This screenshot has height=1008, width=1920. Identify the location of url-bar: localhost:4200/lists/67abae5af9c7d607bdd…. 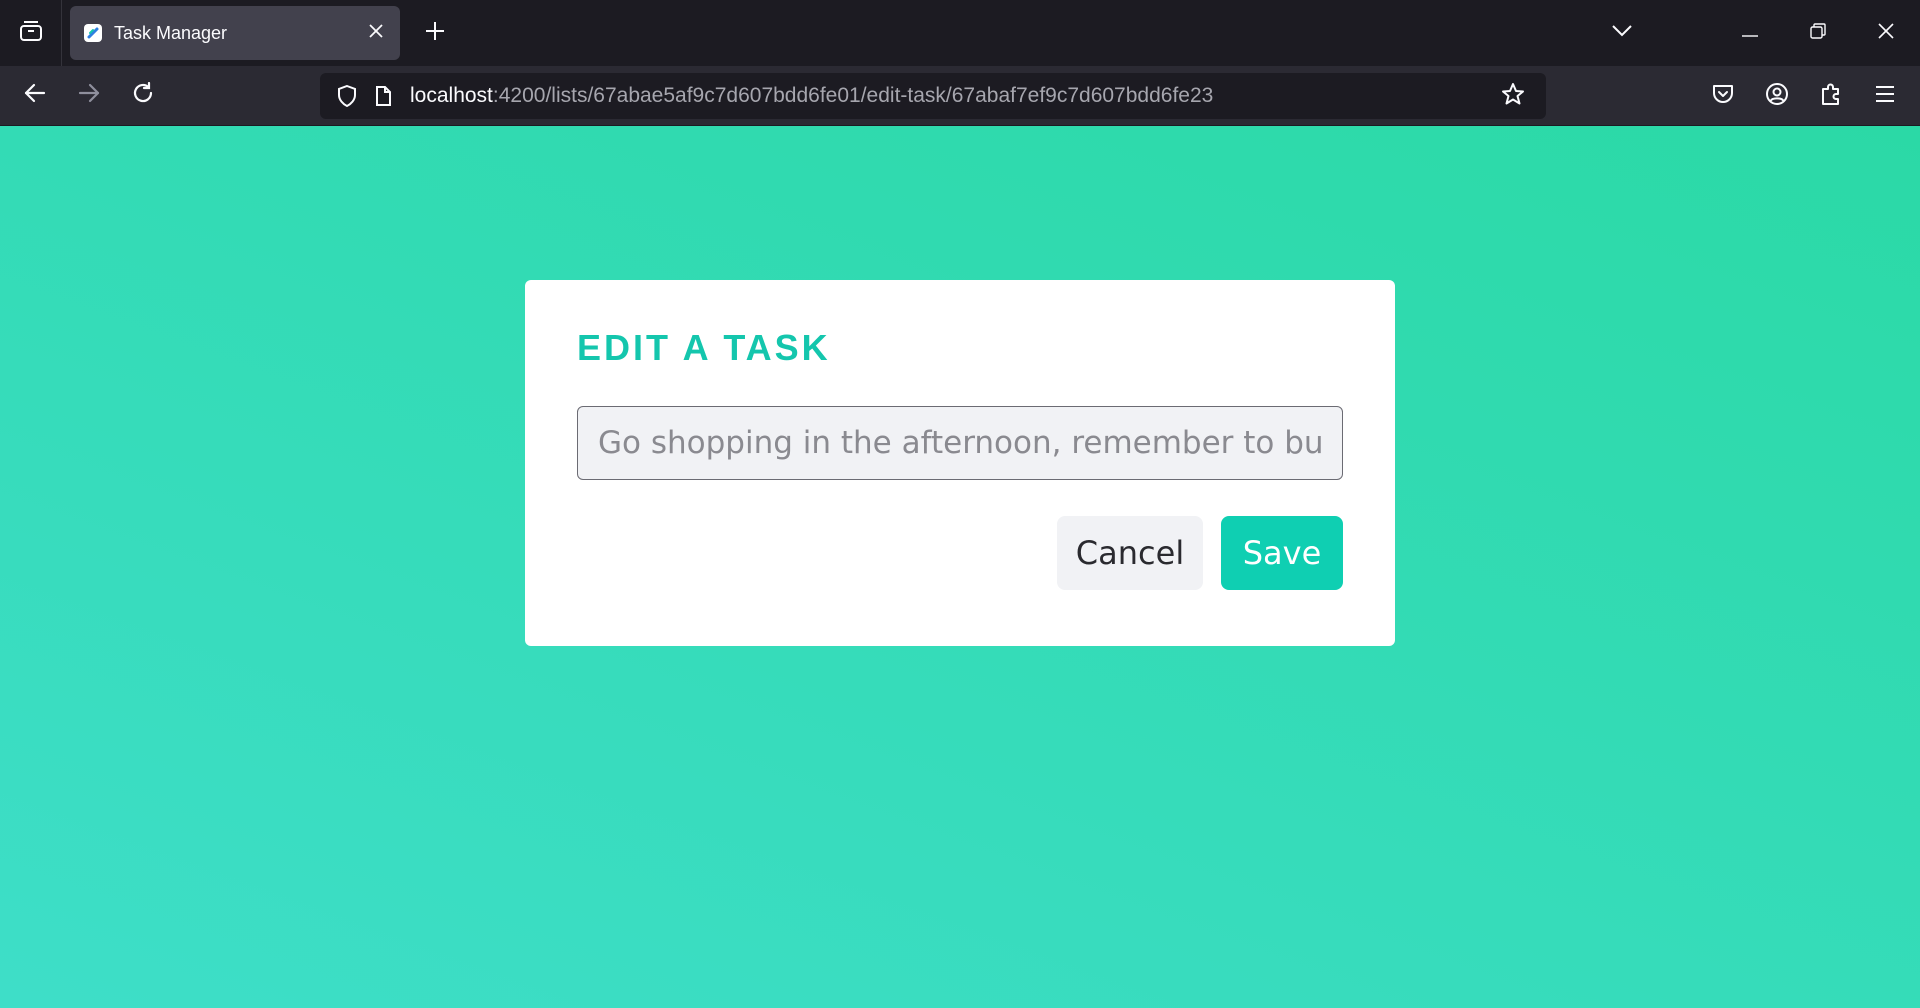
(933, 96).